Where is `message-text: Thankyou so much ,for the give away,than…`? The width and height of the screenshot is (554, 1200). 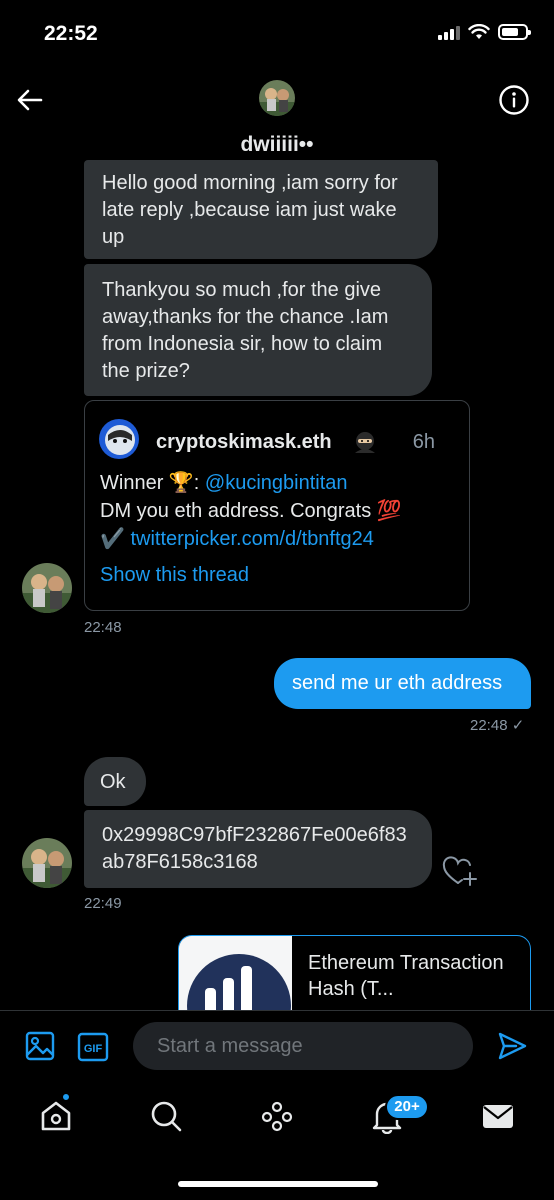
message-text: Thankyou so much ,for the give away,than… is located at coordinates (245, 330).